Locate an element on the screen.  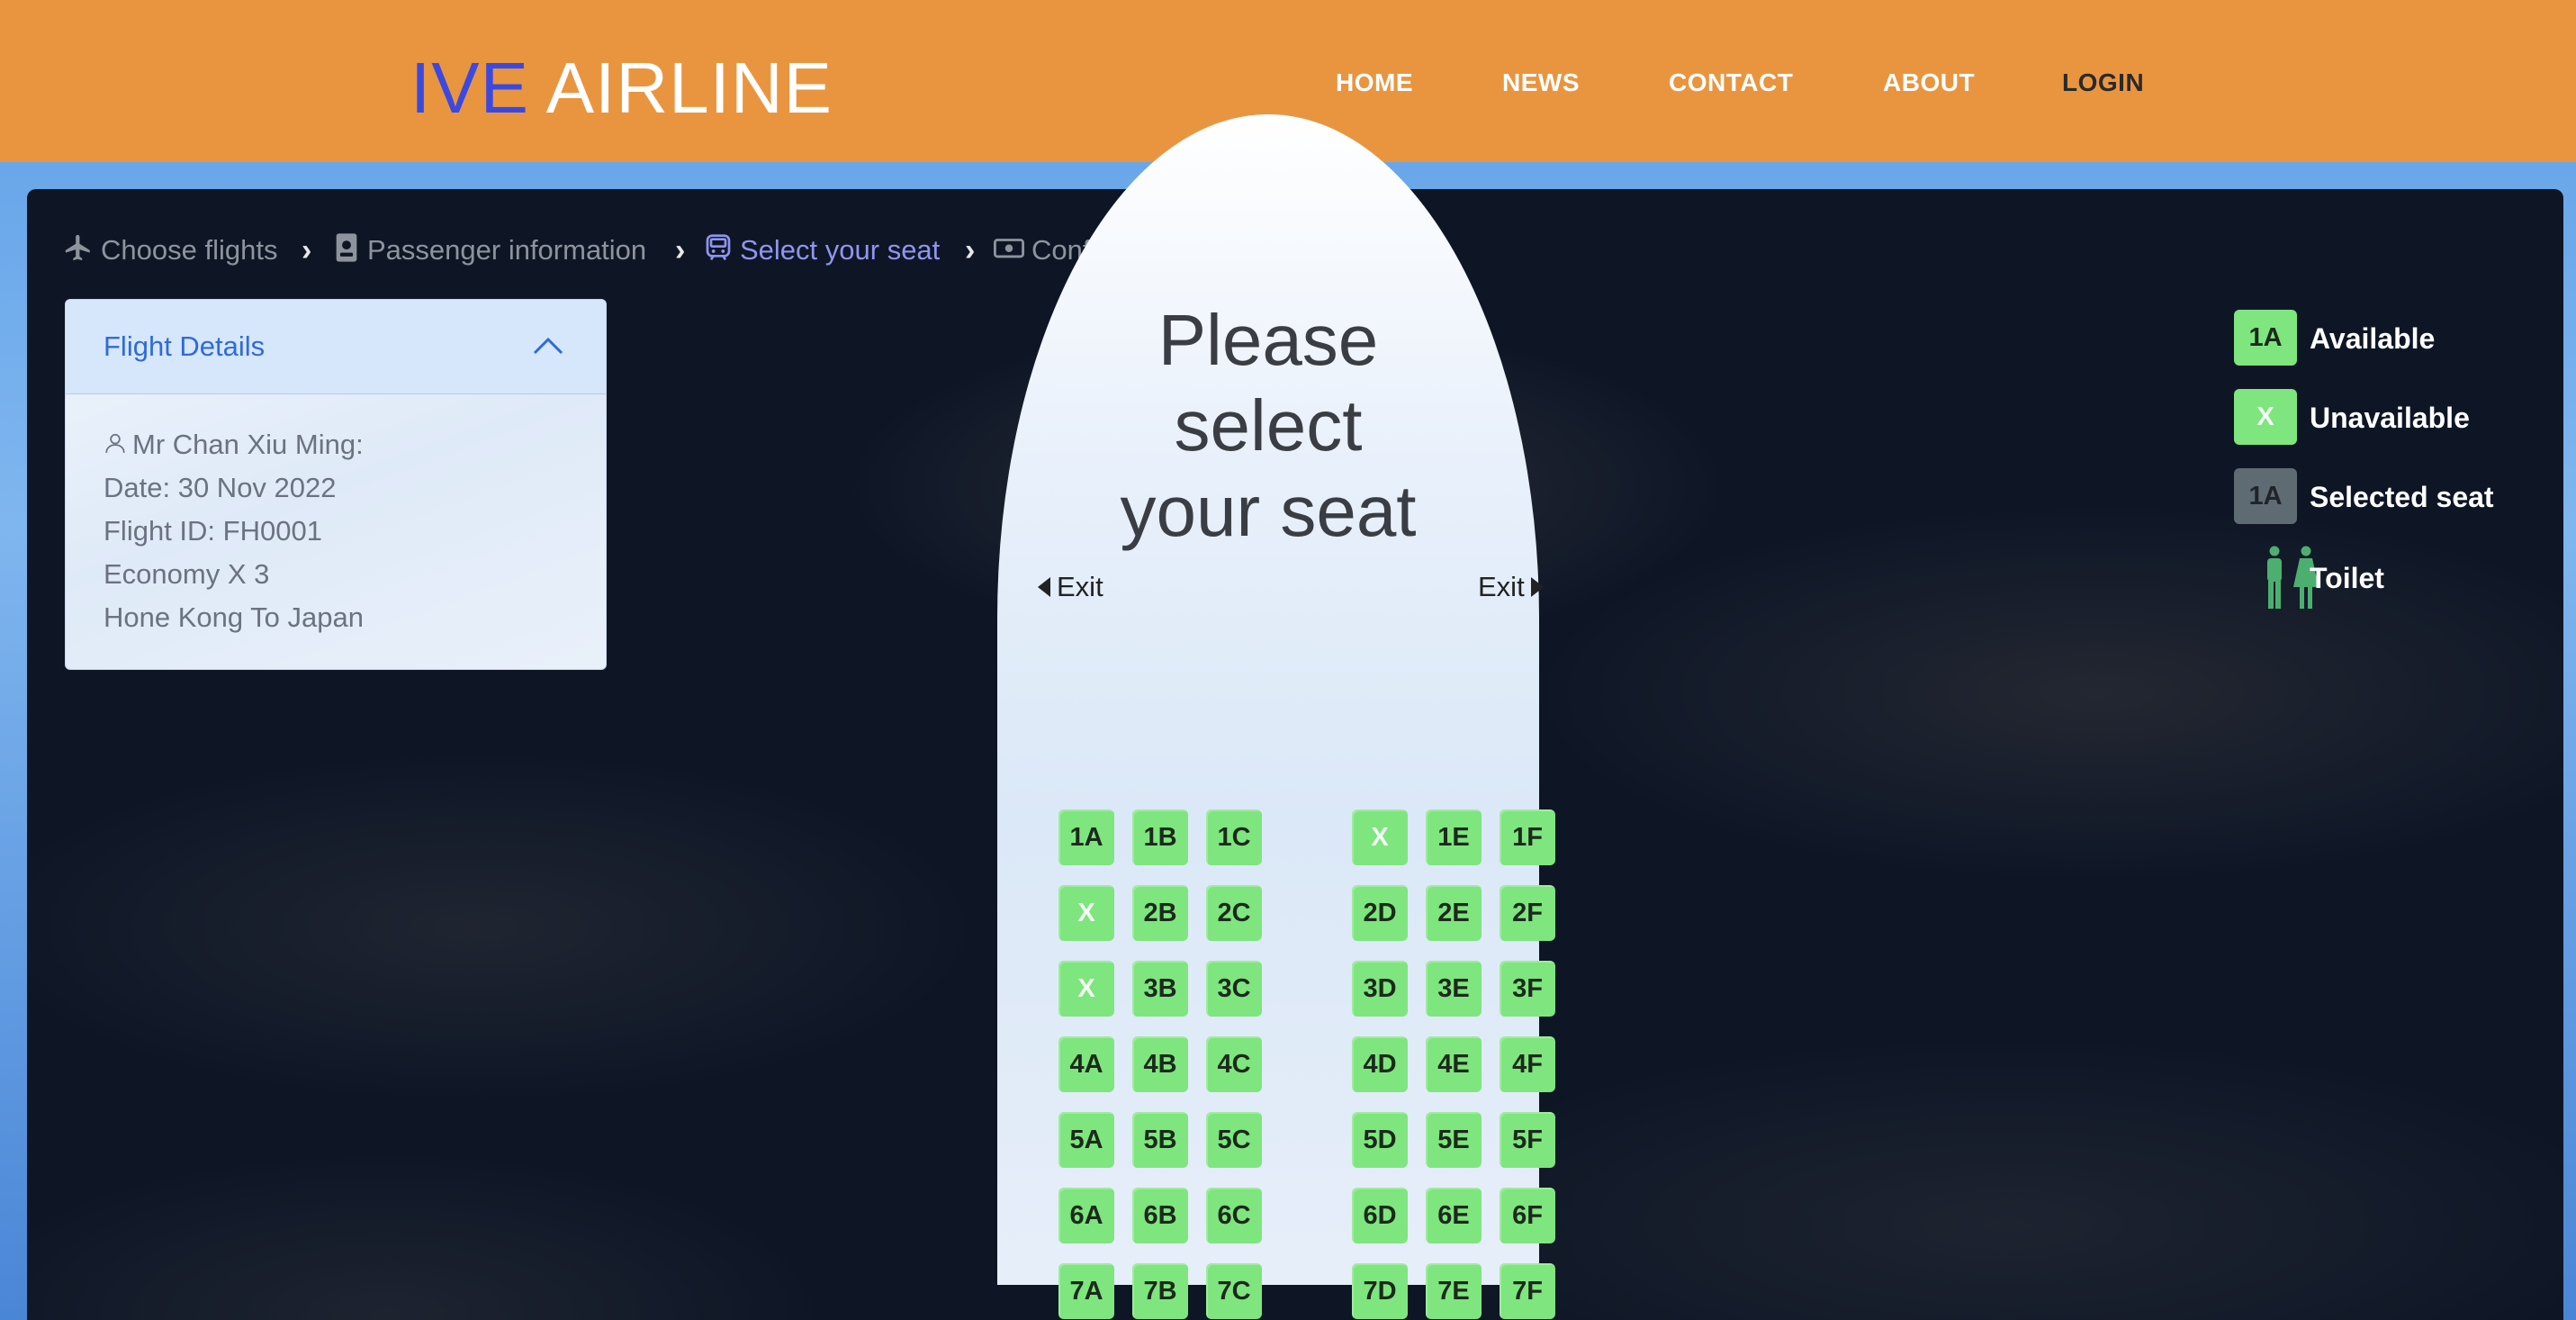
train-seat-icon is located at coordinates (718, 252).